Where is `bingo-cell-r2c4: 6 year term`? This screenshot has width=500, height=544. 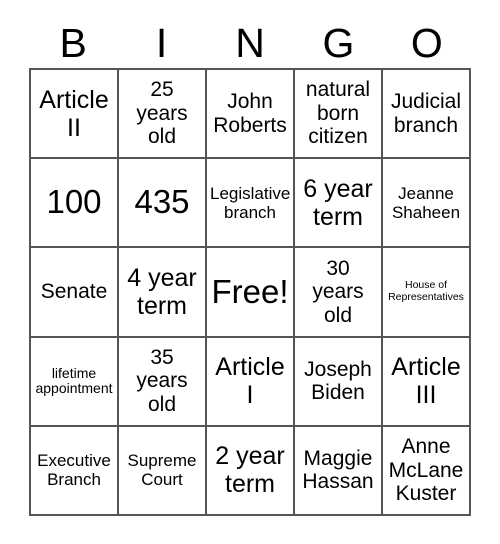
bingo-cell-r2c4: 6 year term is located at coordinates (339, 204).